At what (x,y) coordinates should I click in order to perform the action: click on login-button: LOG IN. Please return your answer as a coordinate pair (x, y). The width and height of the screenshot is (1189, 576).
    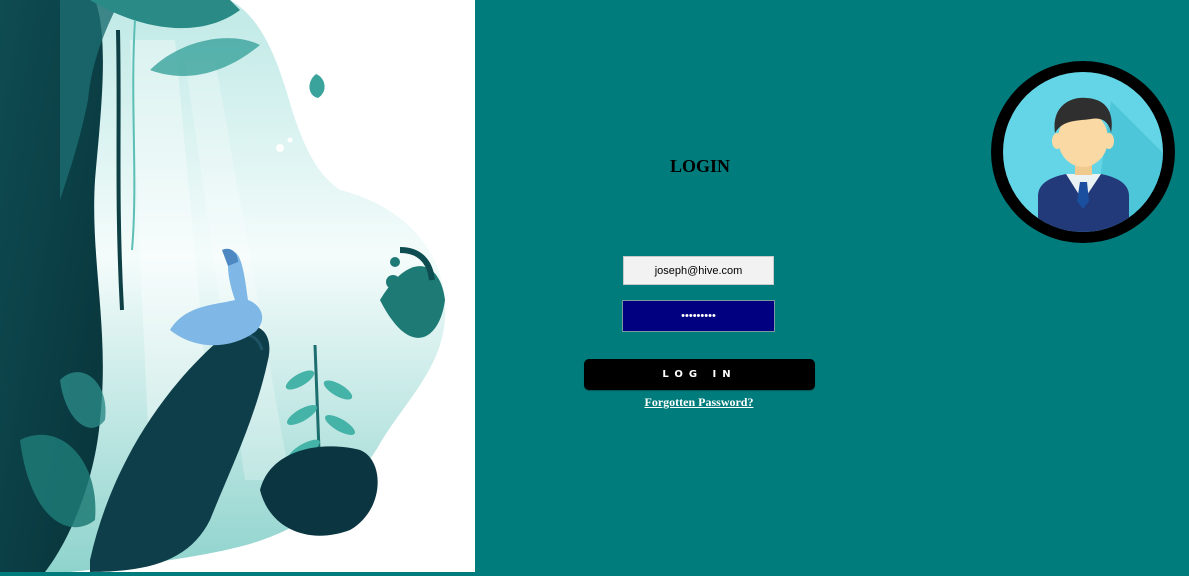
    Looking at the image, I should click on (699, 374).